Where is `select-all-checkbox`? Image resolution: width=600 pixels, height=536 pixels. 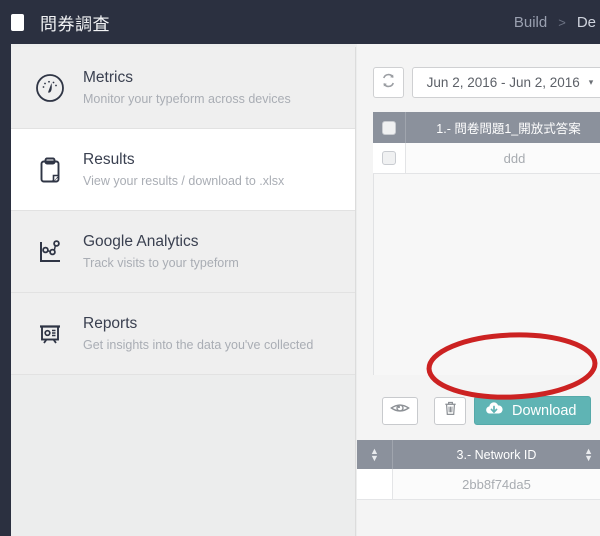 select-all-checkbox is located at coordinates (389, 127).